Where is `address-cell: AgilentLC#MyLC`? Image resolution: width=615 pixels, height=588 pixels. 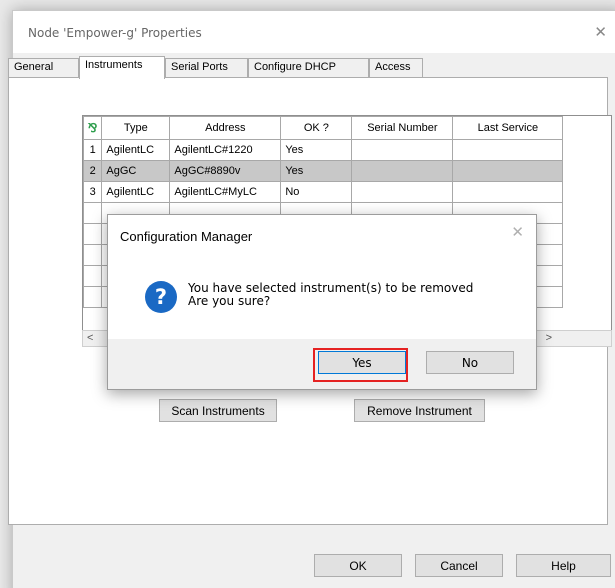
address-cell: AgilentLC#MyLC is located at coordinates (225, 192).